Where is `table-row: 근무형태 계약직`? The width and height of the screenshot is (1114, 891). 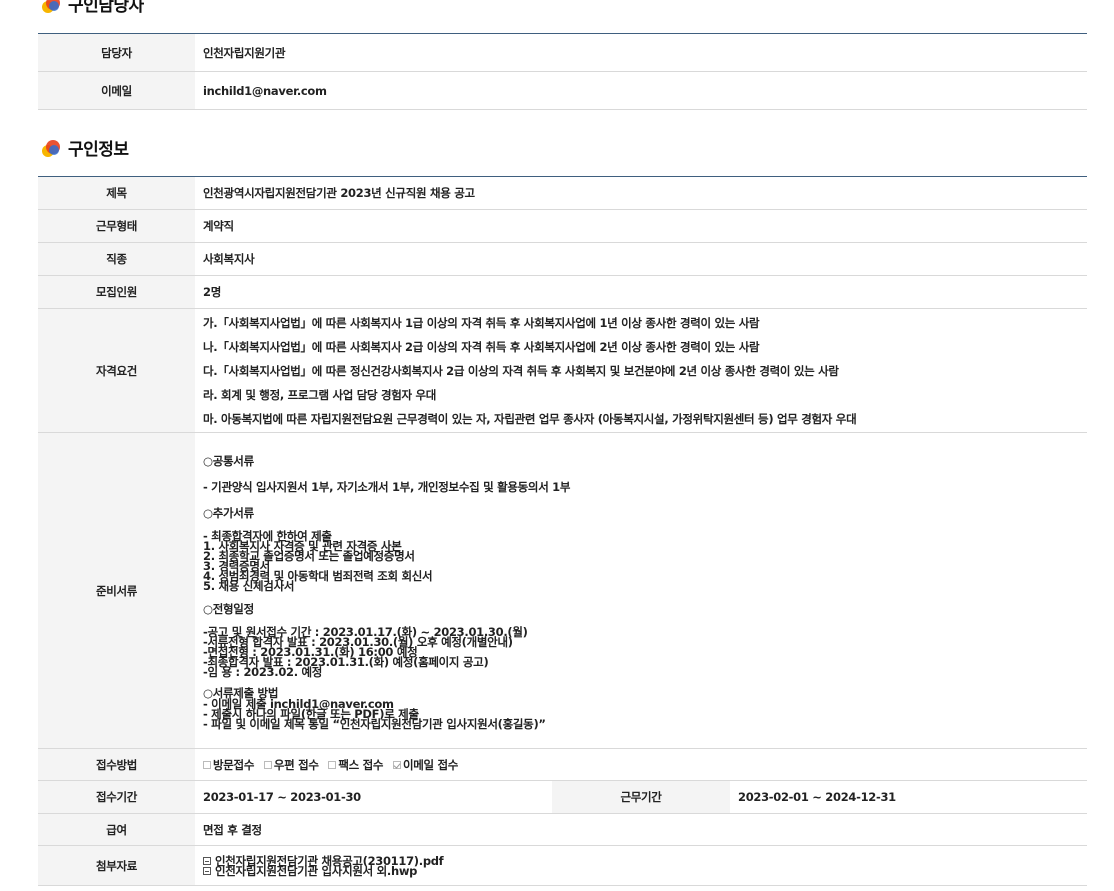
table-row: 근무형태 계약직 is located at coordinates (562, 226).